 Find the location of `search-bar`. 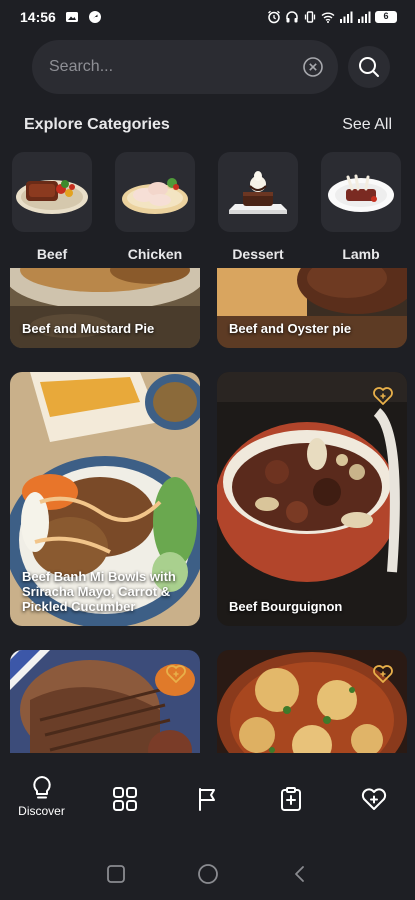

search-bar is located at coordinates (212, 67).